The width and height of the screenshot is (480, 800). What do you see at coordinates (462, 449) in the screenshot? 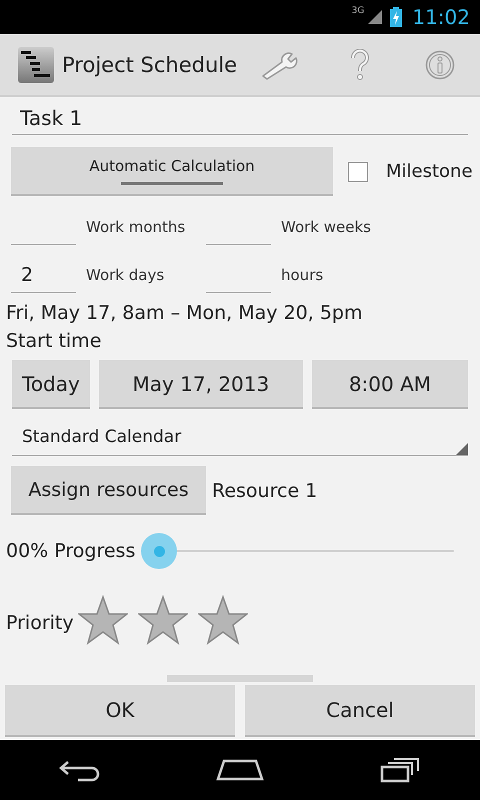
I see `dropdown-corner-icon` at bounding box center [462, 449].